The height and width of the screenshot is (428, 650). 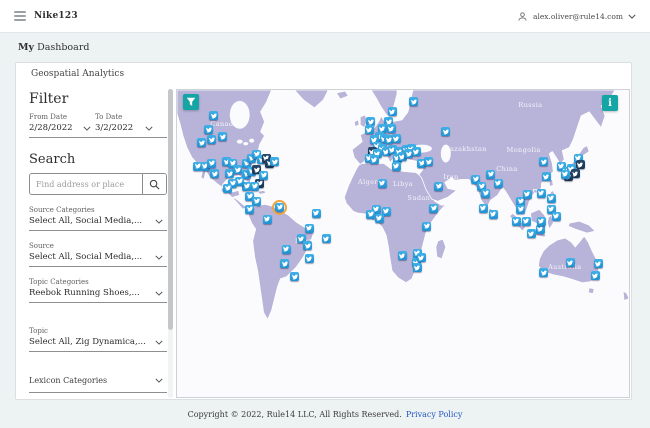 I want to click on search-input, so click(x=86, y=184).